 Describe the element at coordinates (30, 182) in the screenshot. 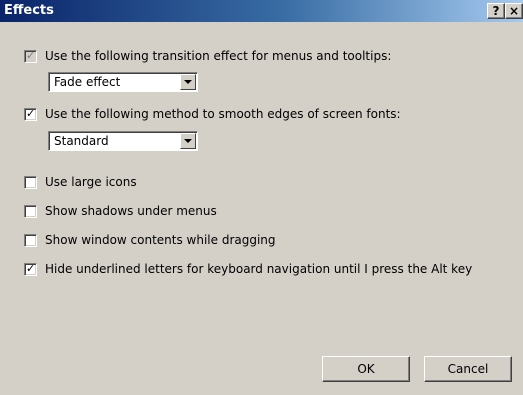

I see `large-icons-checkbox` at that location.